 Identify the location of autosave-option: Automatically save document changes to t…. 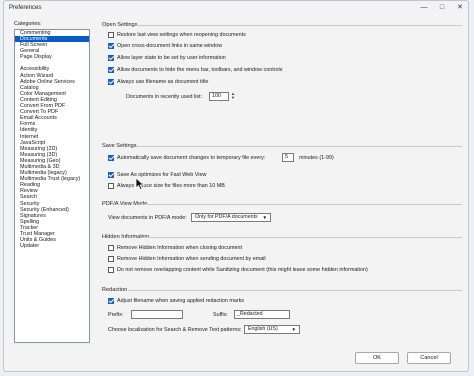
(186, 158).